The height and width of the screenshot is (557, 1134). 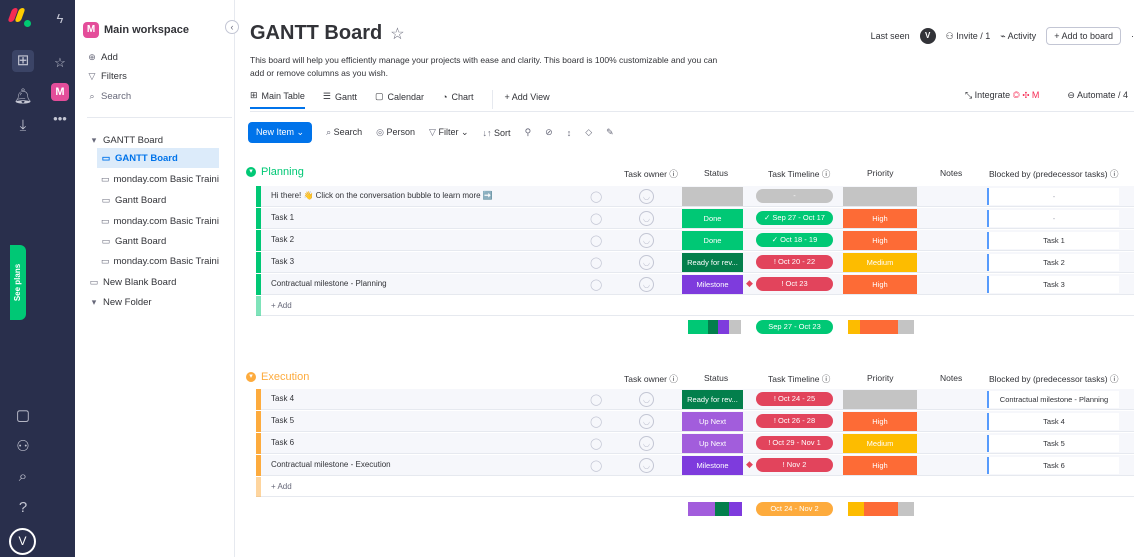 I want to click on invite-button: ⚇ Invite / 1, so click(x=968, y=36).